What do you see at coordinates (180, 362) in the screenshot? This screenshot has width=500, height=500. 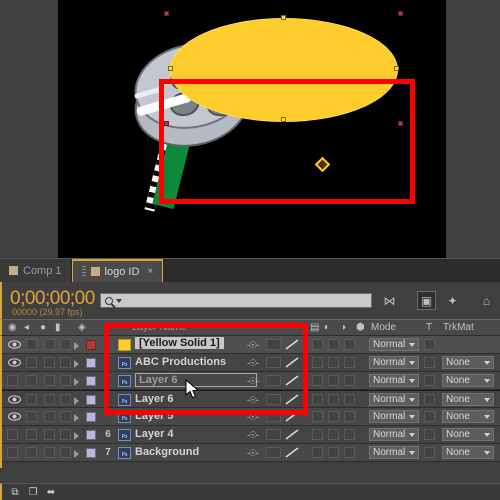 I see `layer-name: ABC Productions` at bounding box center [180, 362].